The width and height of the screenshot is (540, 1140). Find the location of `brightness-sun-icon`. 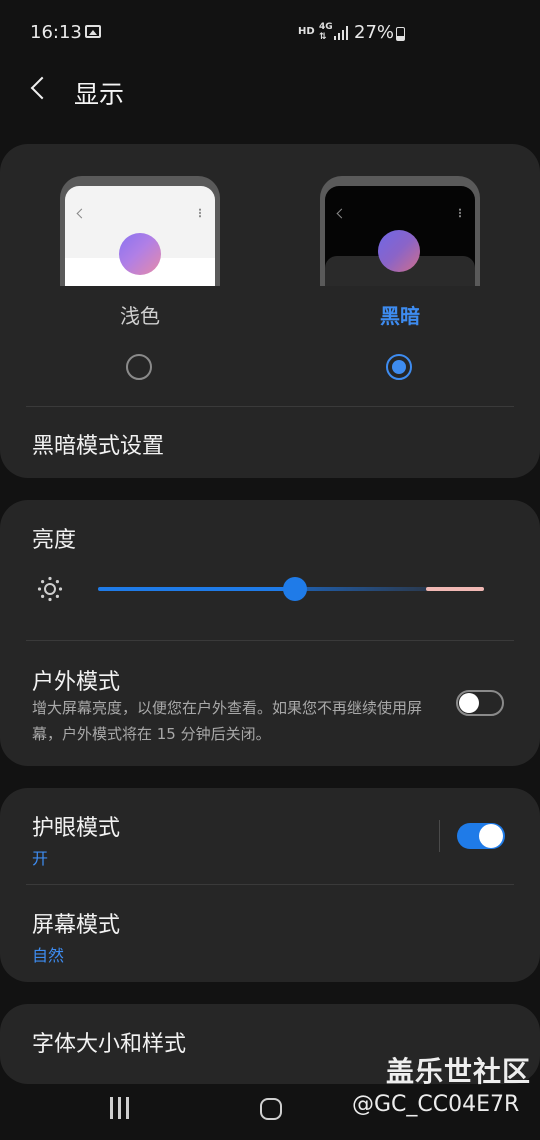

brightness-sun-icon is located at coordinates (50, 589).